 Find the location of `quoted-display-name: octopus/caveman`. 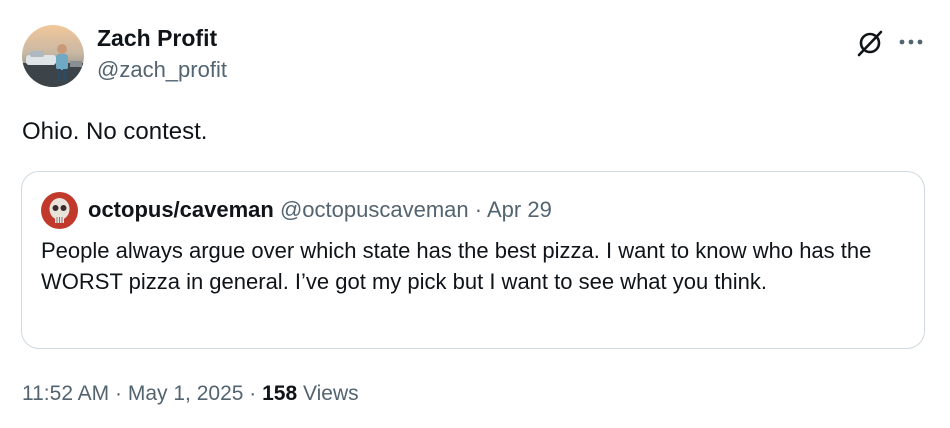

quoted-display-name: octopus/caveman is located at coordinates (181, 209).